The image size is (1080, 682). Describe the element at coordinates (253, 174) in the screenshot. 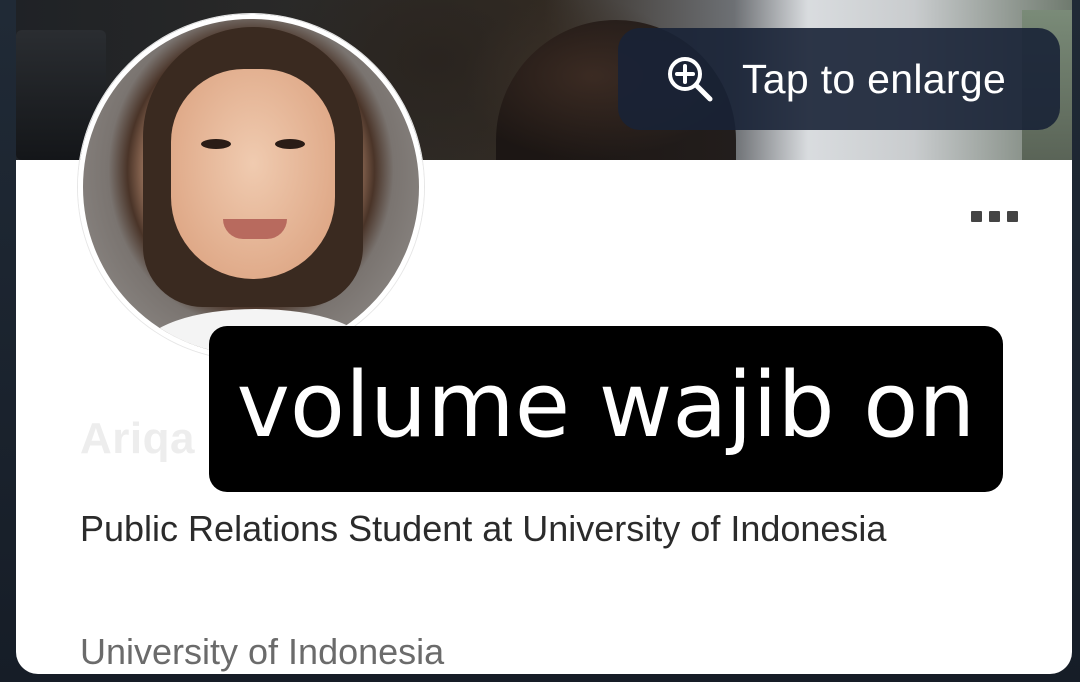

I see `avatar-face` at that location.